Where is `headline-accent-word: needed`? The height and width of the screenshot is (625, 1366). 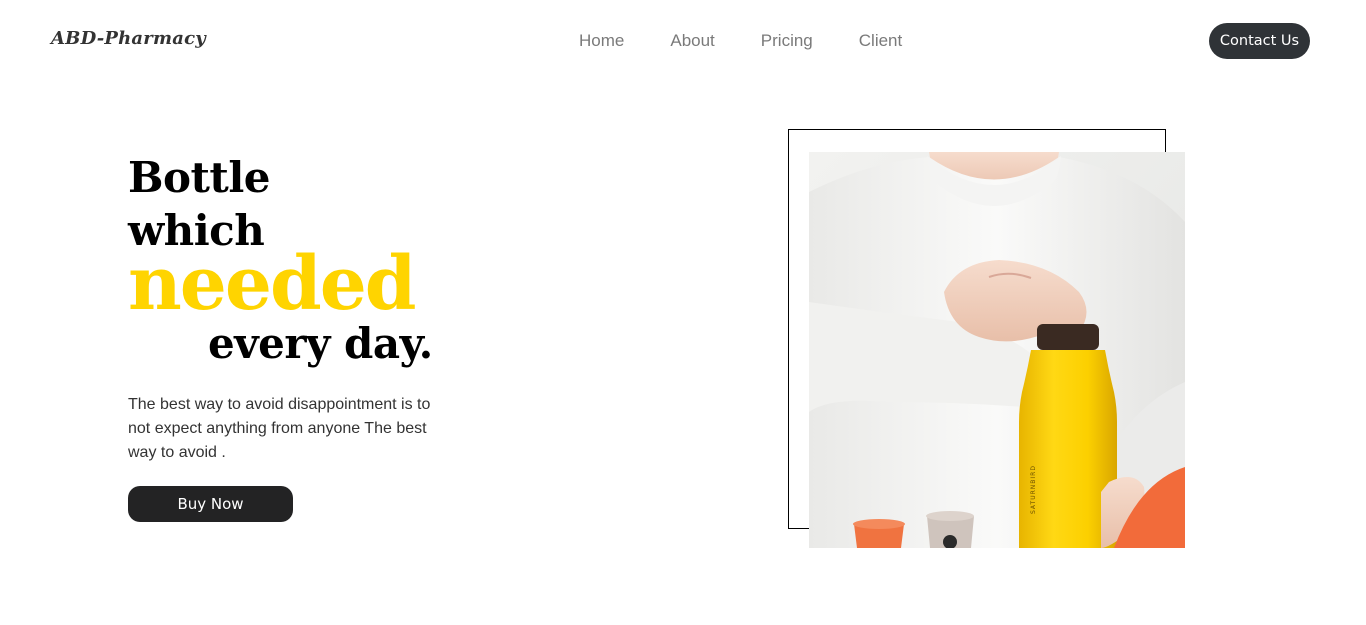 headline-accent-word: needed is located at coordinates (272, 284).